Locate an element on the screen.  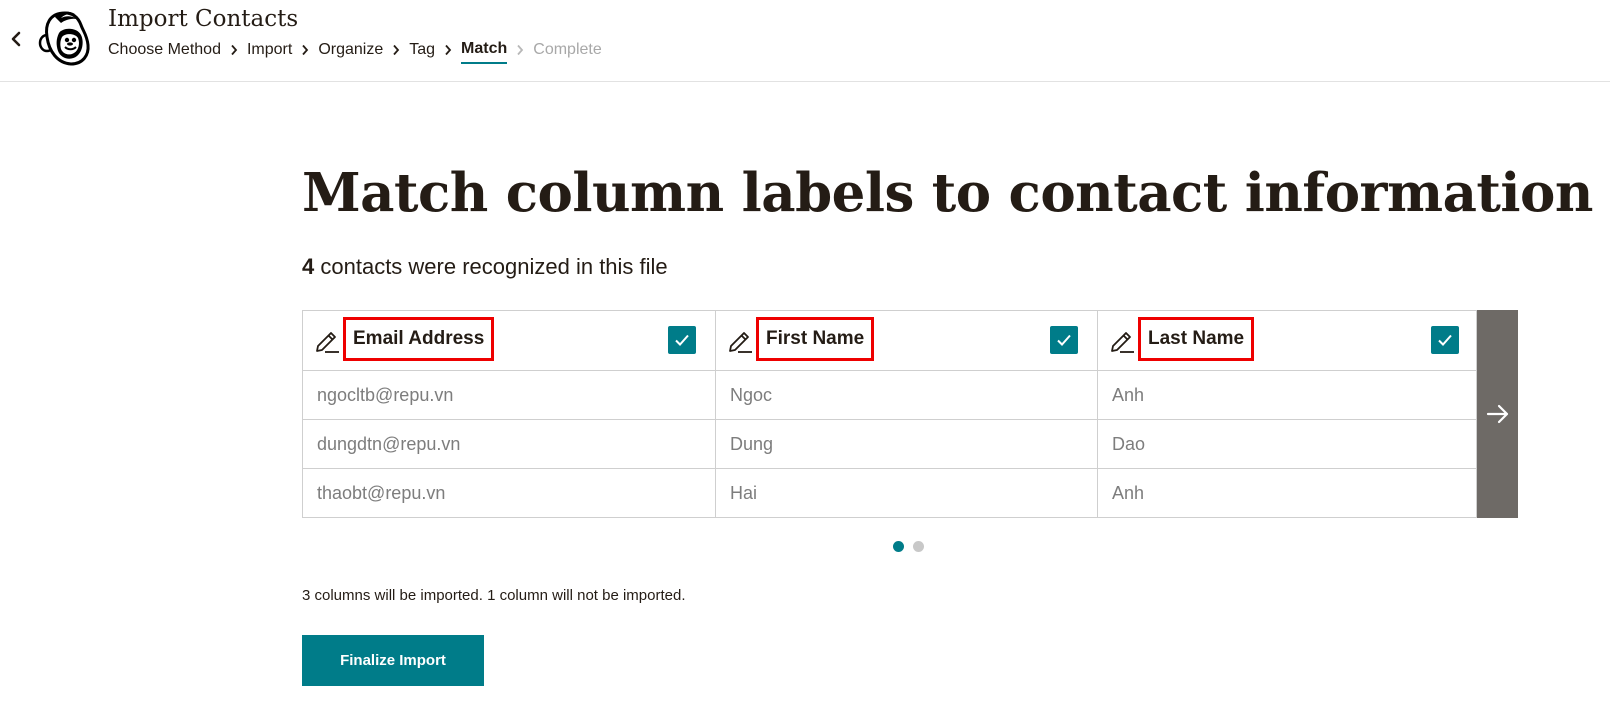
chevron-left-icon is located at coordinates (16, 39).